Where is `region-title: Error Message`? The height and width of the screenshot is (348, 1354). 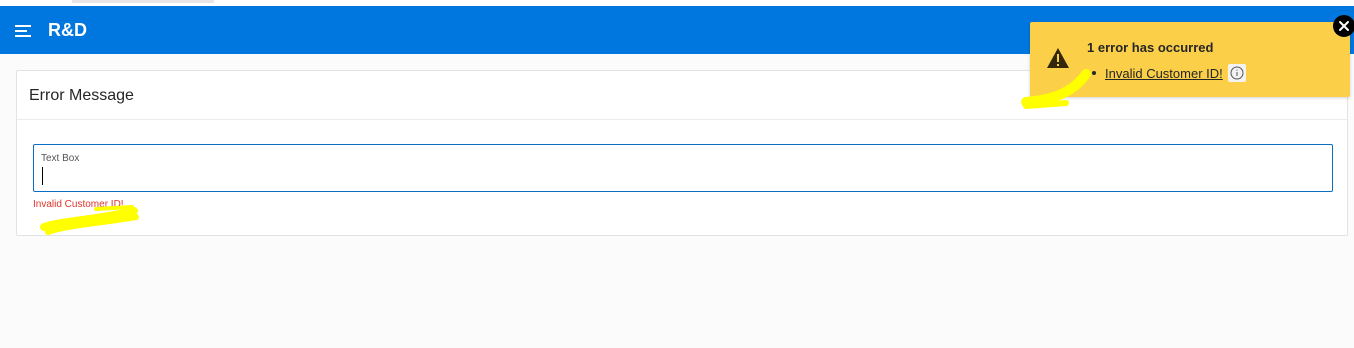 region-title: Error Message is located at coordinates (81, 95).